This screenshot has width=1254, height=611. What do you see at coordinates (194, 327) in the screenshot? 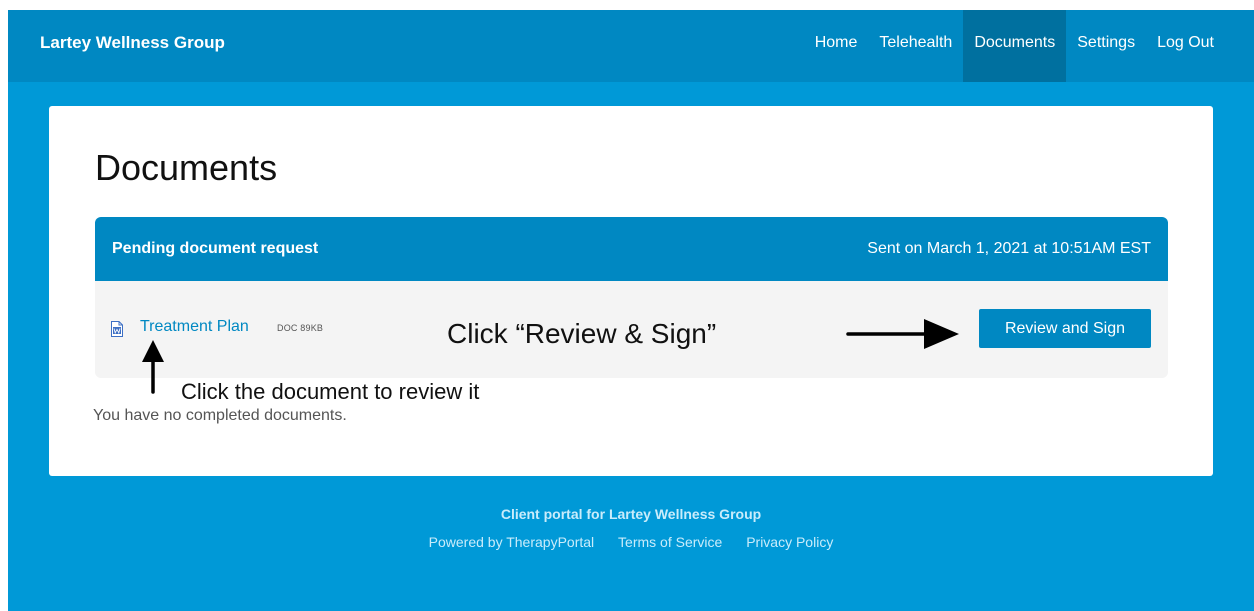
I see `document-link: Treatment Plan` at bounding box center [194, 327].